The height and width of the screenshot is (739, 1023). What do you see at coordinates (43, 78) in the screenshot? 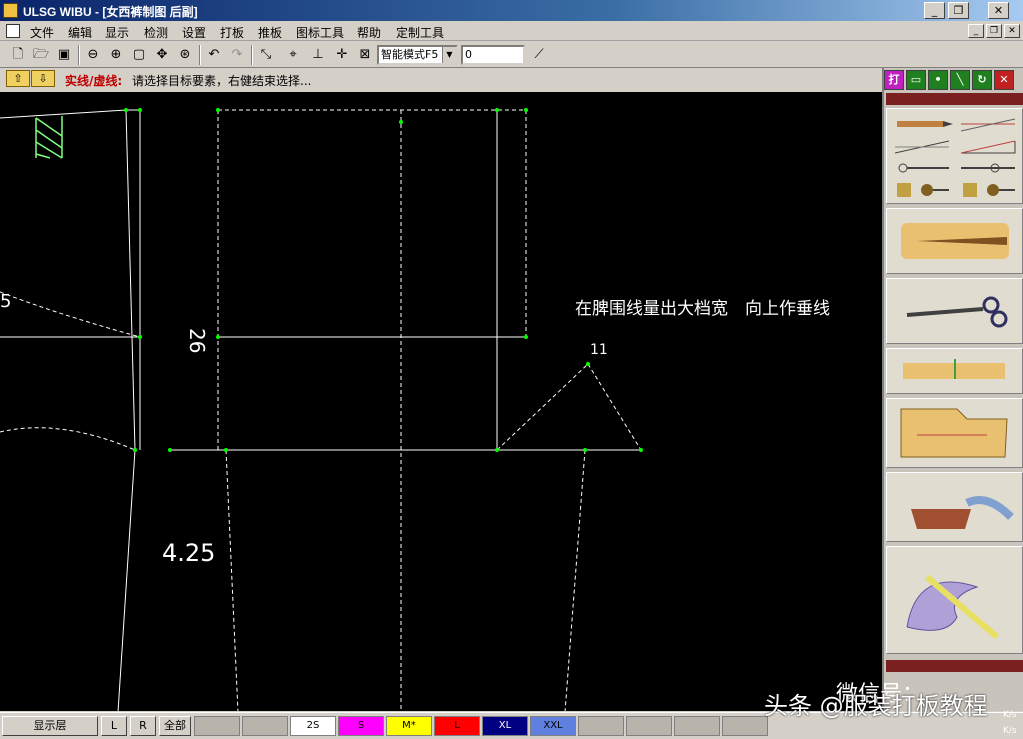
I see `arrow-down-icon: ⇩` at bounding box center [43, 78].